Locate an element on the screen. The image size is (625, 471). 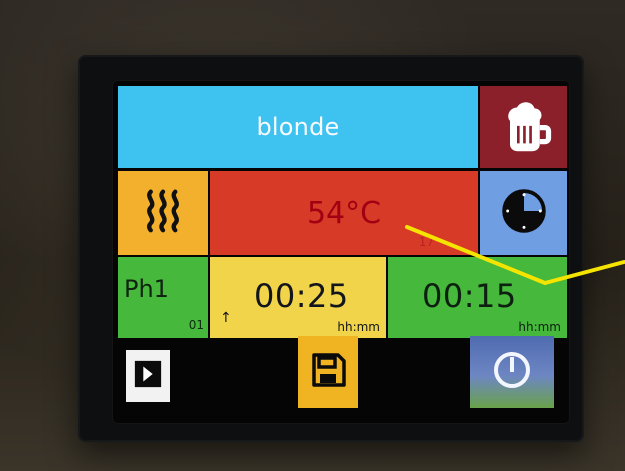
timer-button is located at coordinates (523, 213).